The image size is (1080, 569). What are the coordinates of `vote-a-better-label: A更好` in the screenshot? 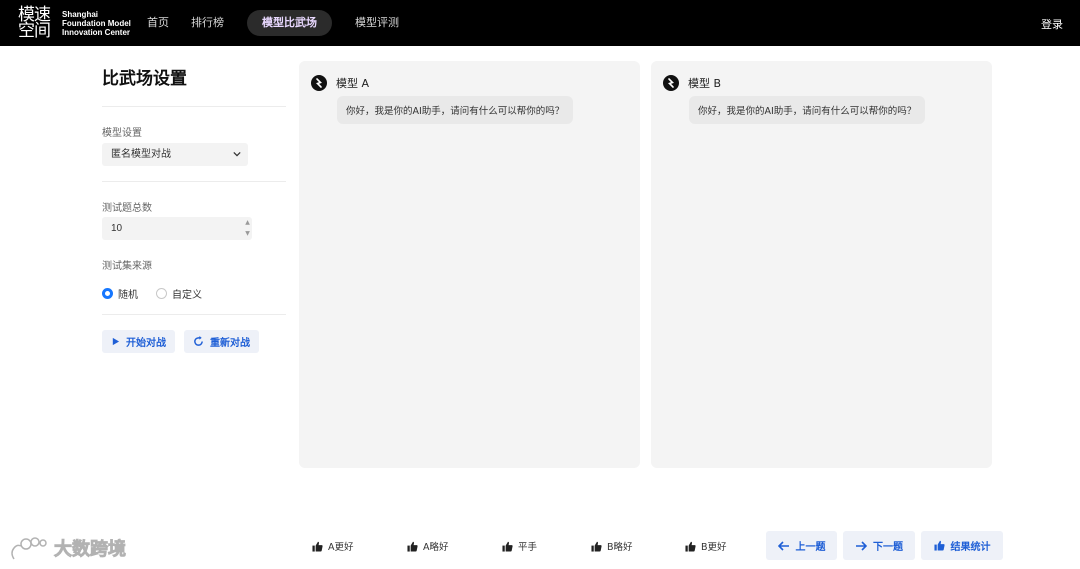 It's located at (341, 547).